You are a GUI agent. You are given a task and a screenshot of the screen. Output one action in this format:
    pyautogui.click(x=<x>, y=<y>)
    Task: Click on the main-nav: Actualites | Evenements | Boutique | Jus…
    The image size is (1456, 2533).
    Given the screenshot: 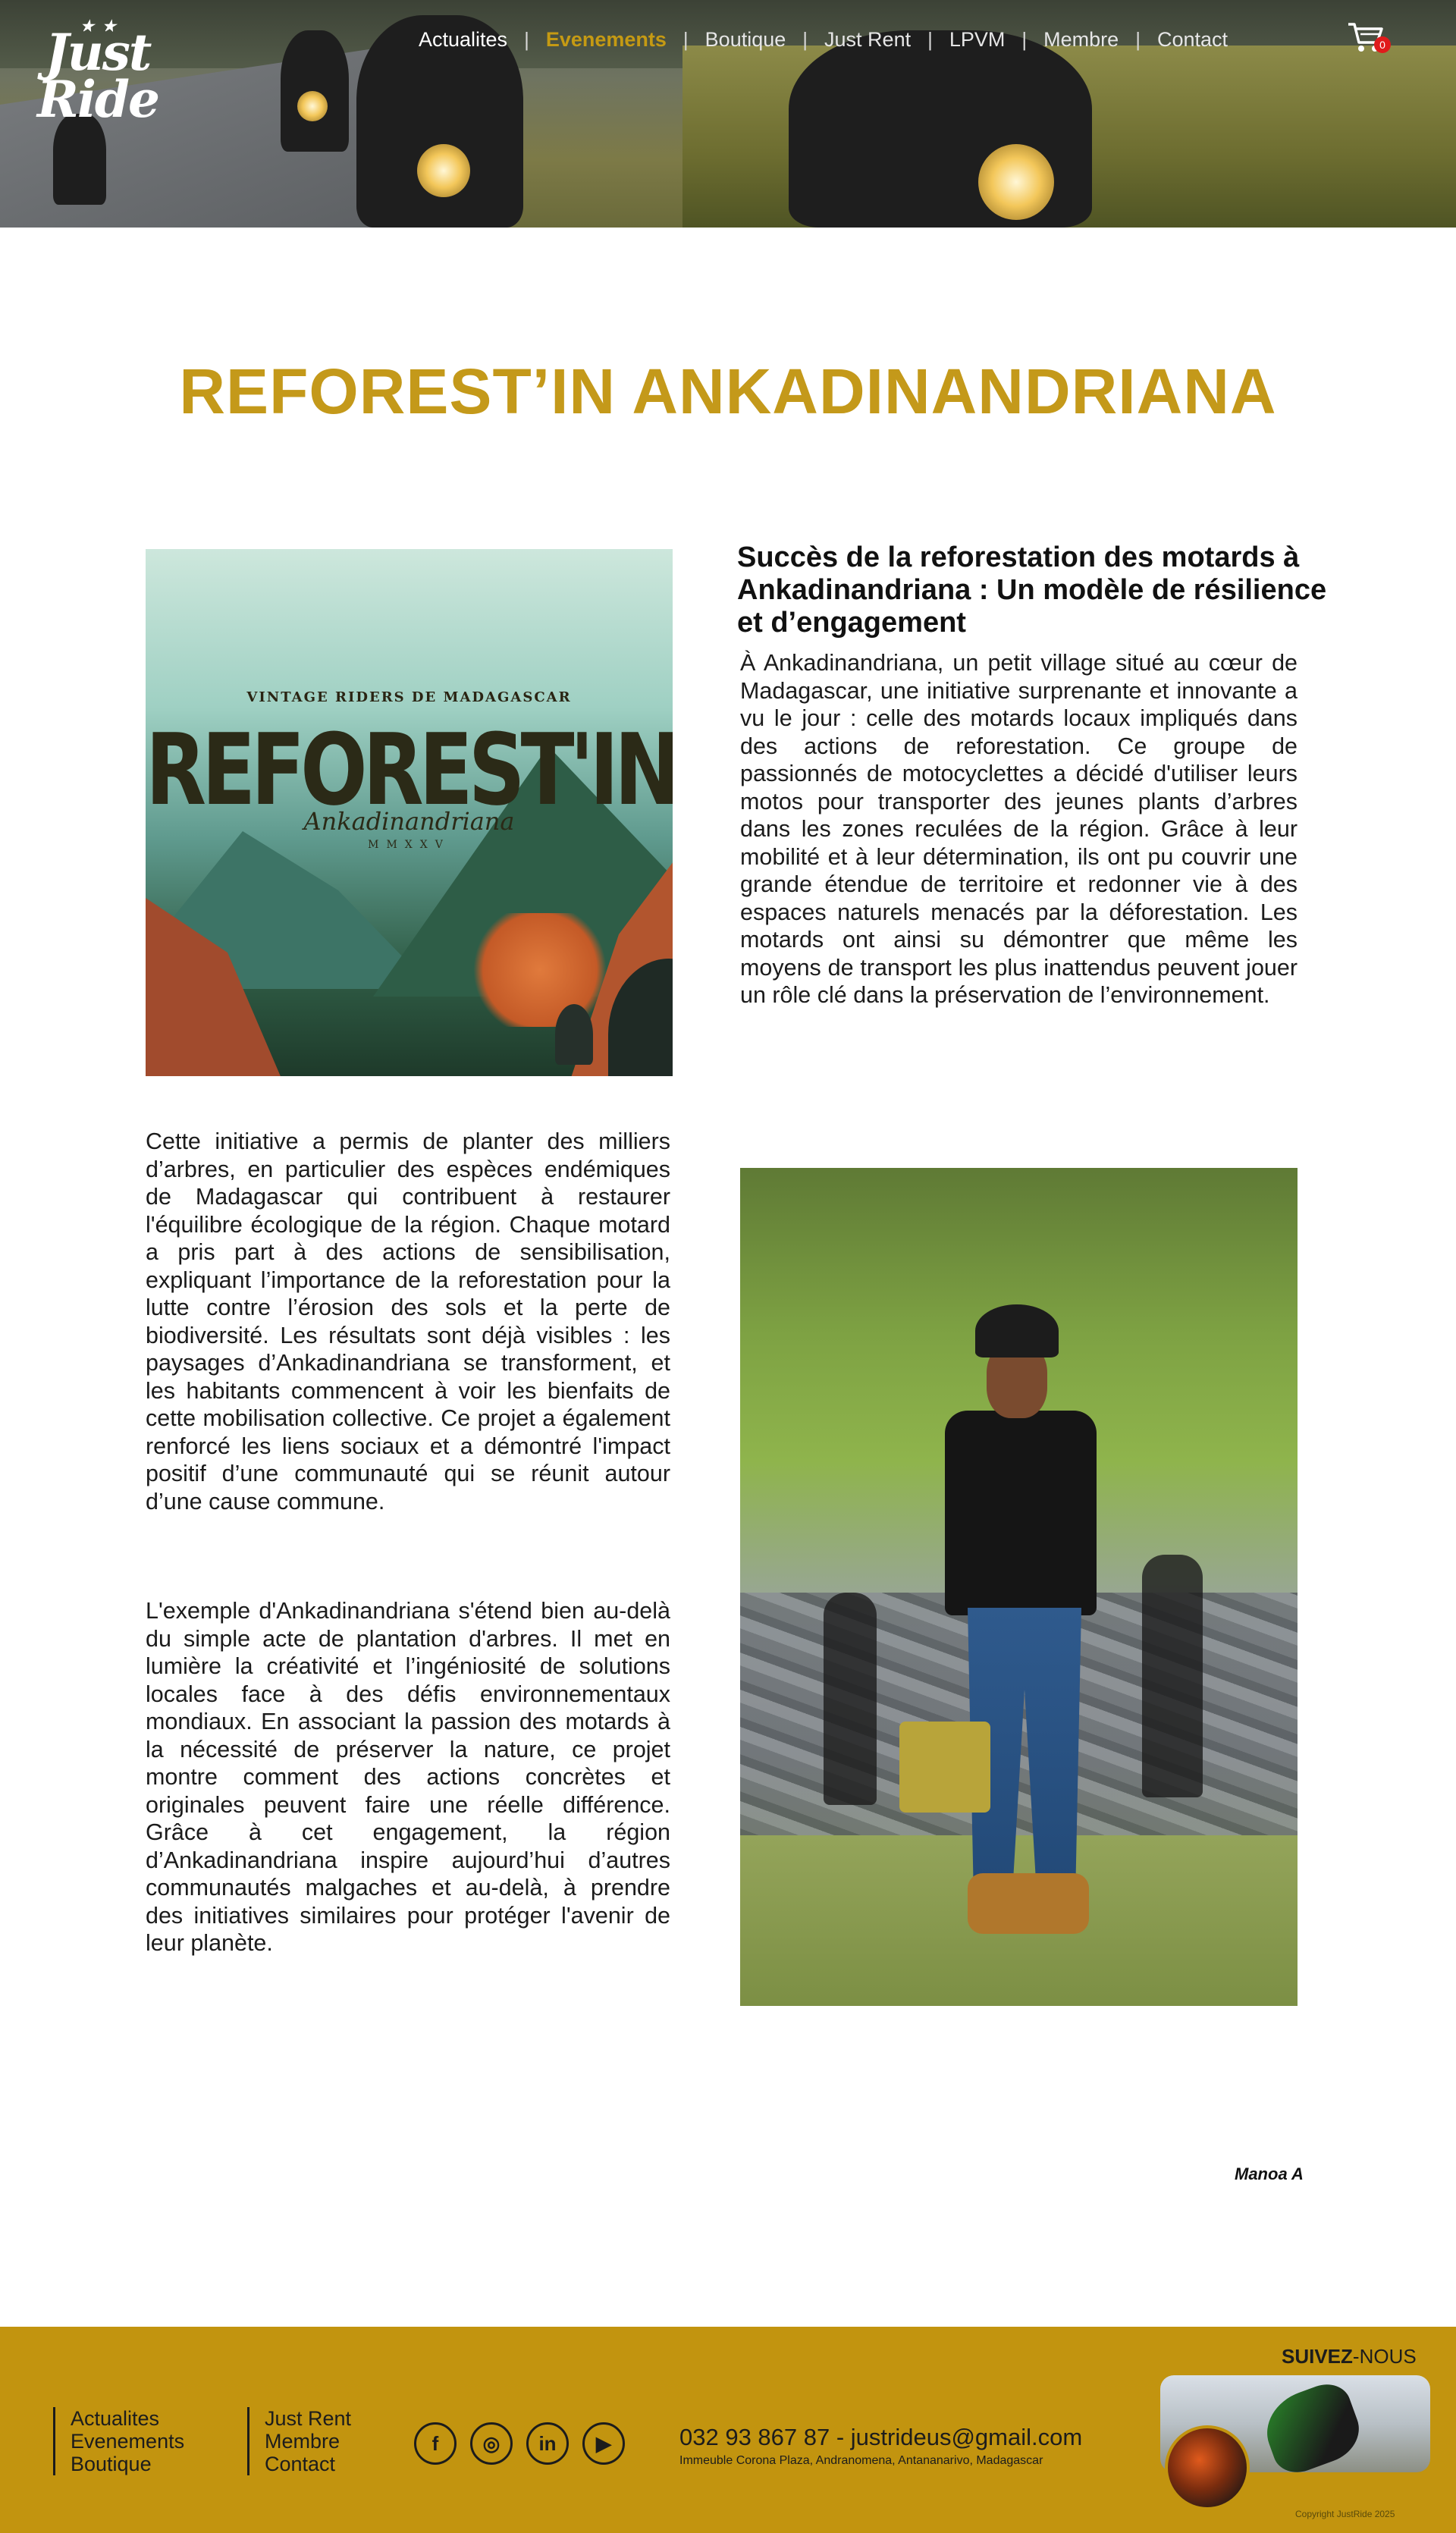 What is the action you would take?
    pyautogui.click(x=823, y=39)
    